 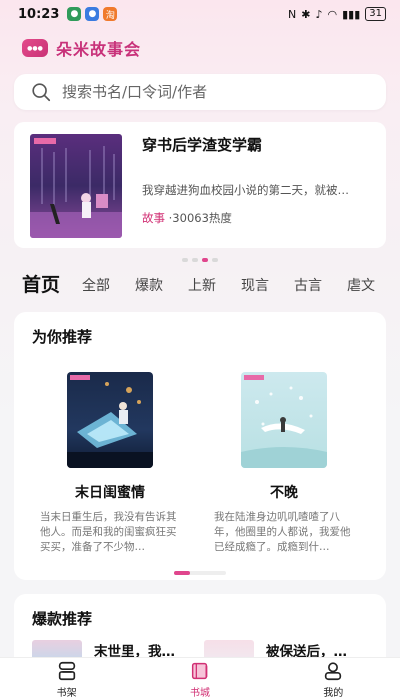 What do you see at coordinates (153, 218) in the screenshot?
I see `banner-category: 故事` at bounding box center [153, 218].